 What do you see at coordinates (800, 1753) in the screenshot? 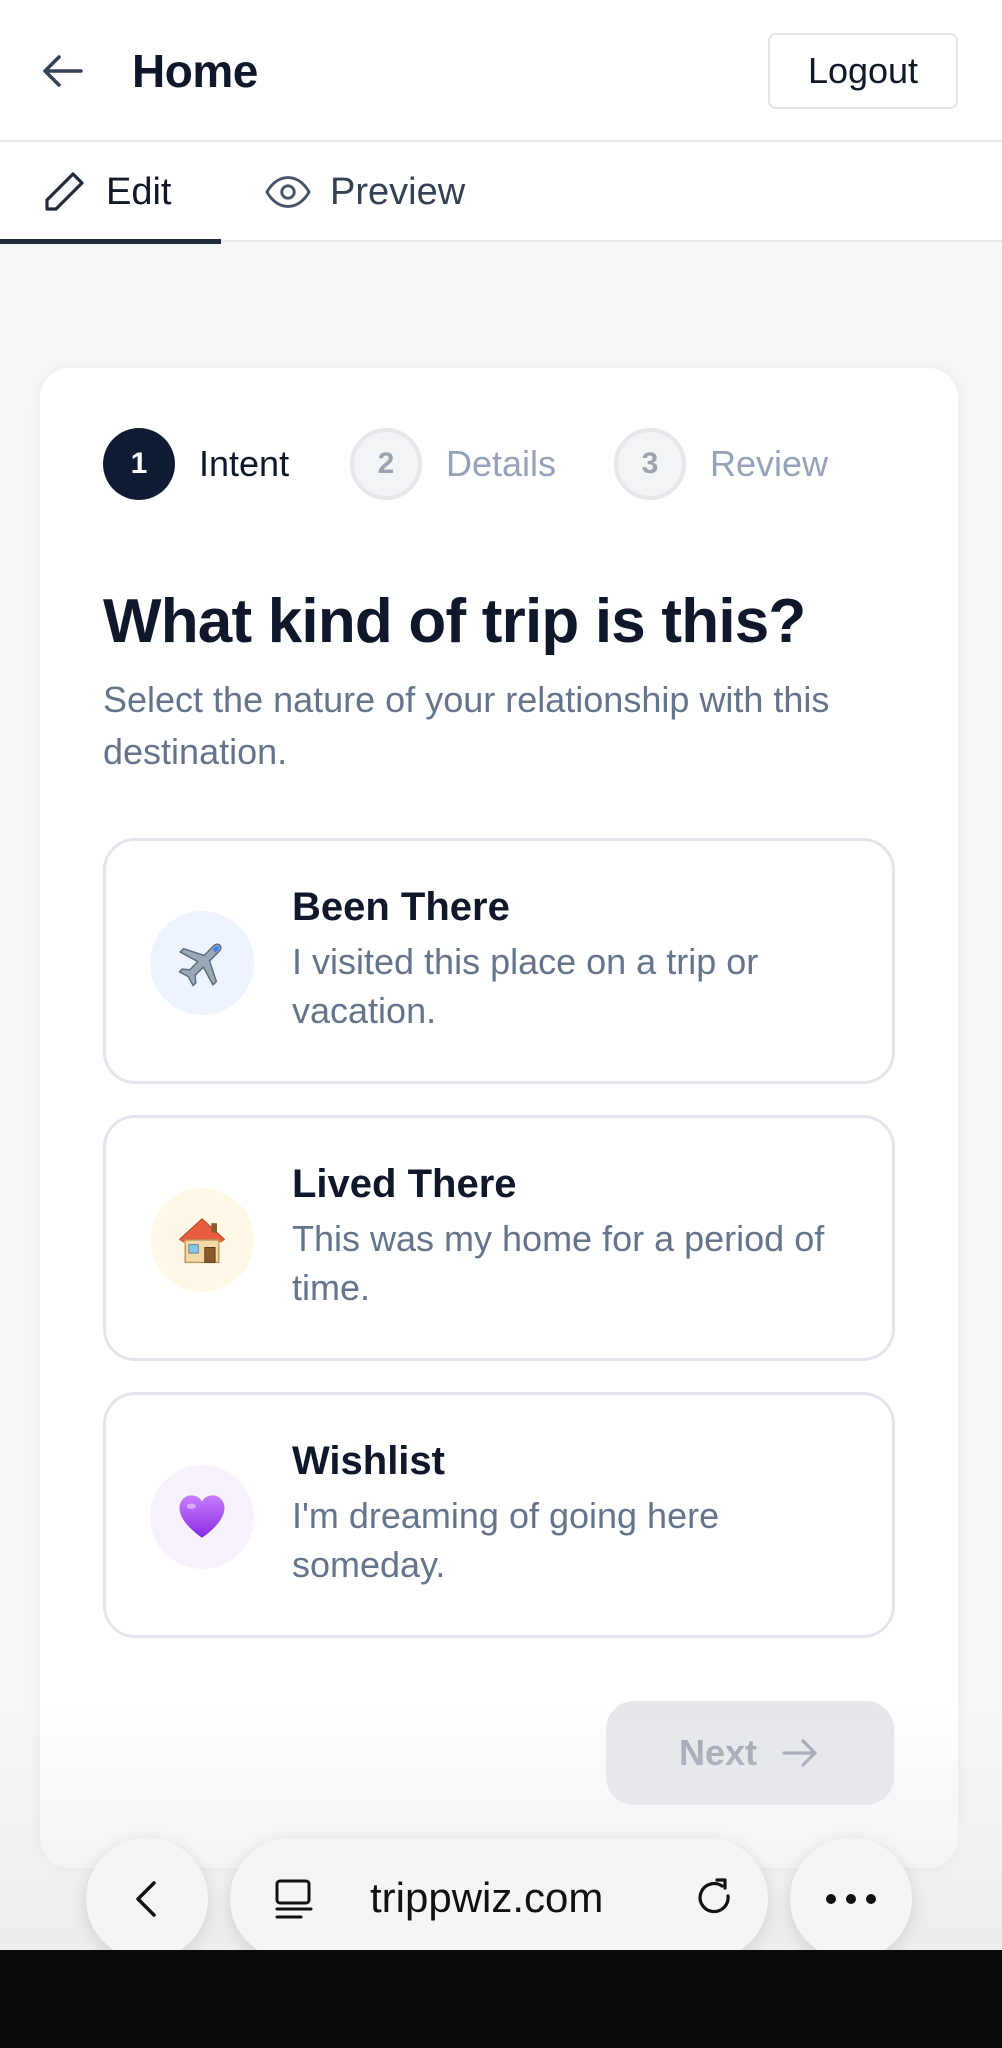
I see `arrow-right-icon` at bounding box center [800, 1753].